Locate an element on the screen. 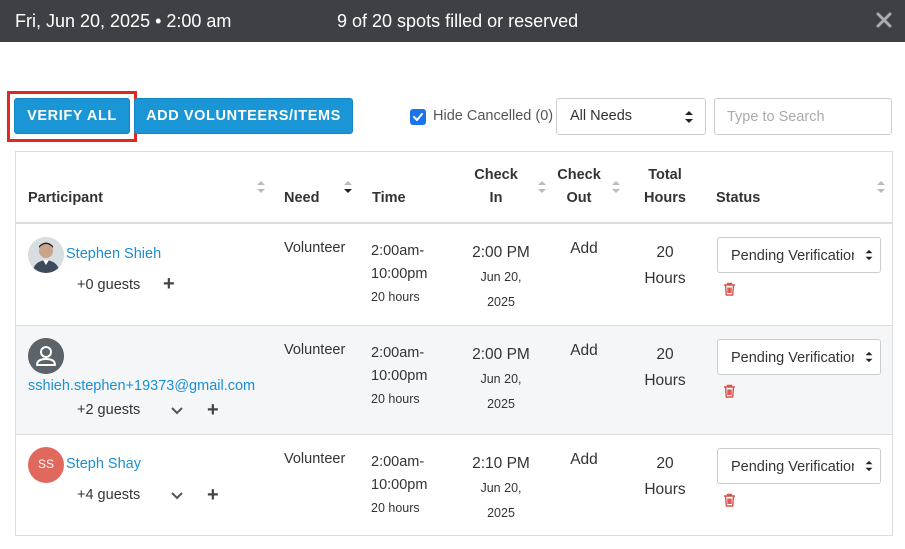 The image size is (905, 549). profile-photo is located at coordinates (46, 255).